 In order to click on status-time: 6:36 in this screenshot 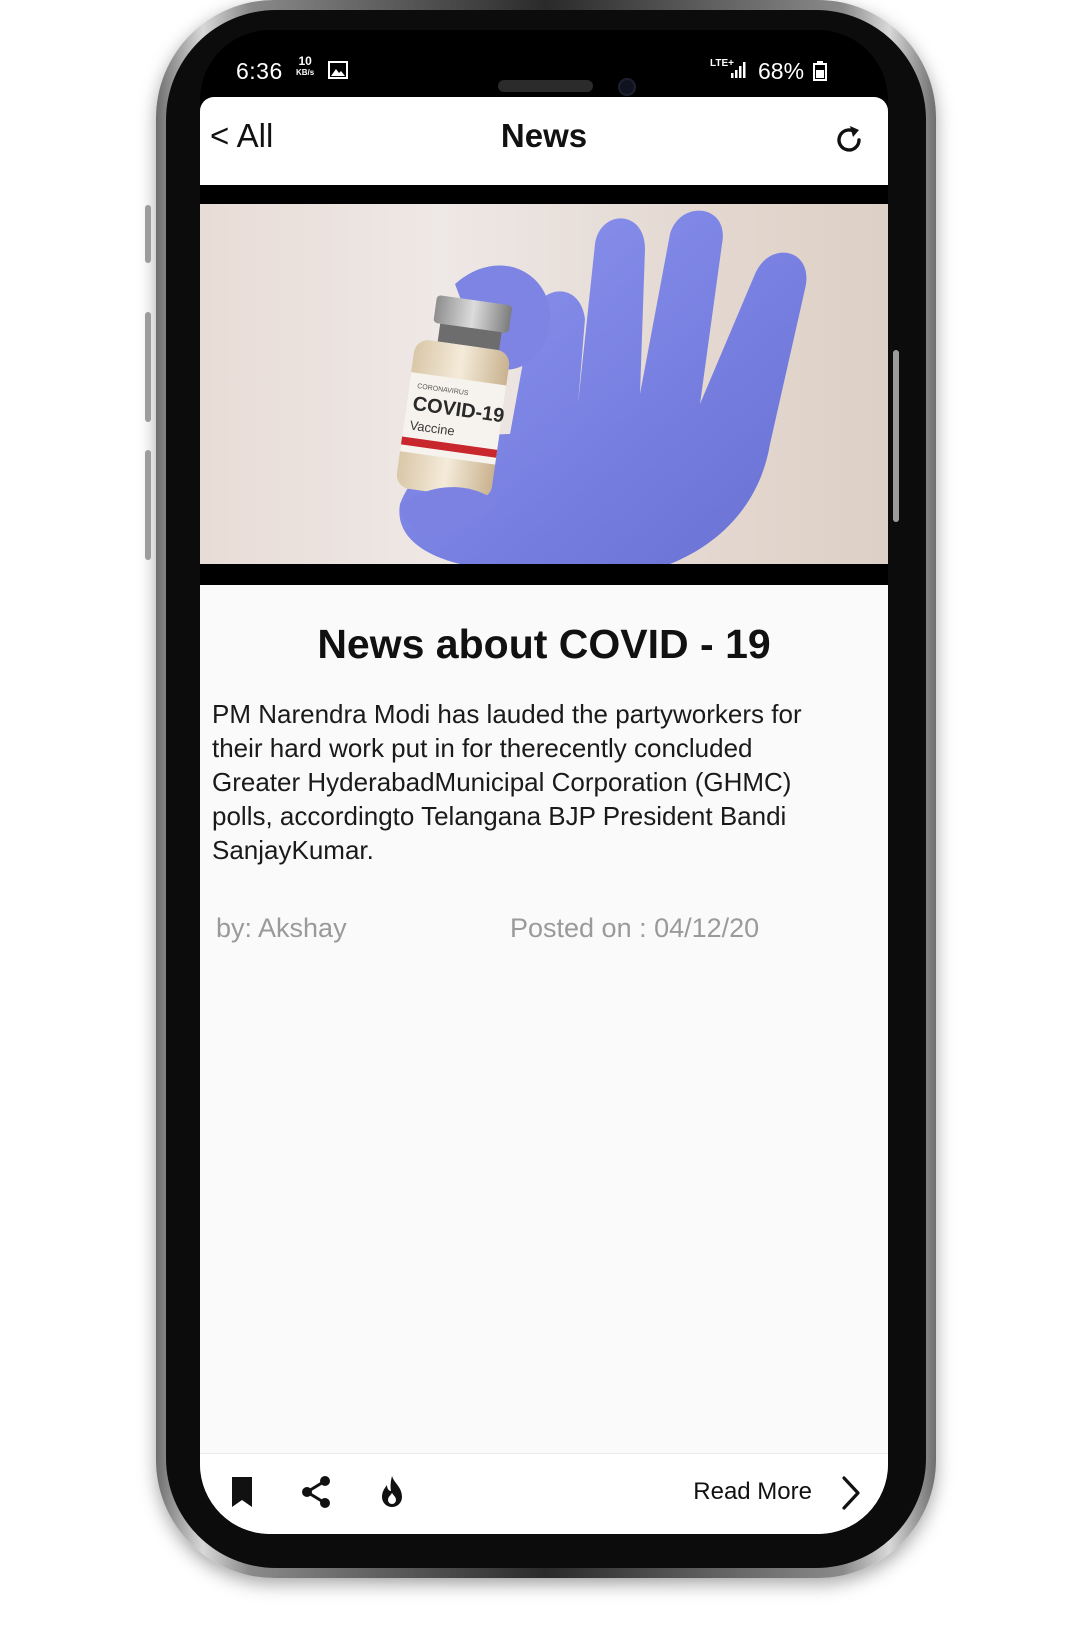, I will do `click(259, 71)`.